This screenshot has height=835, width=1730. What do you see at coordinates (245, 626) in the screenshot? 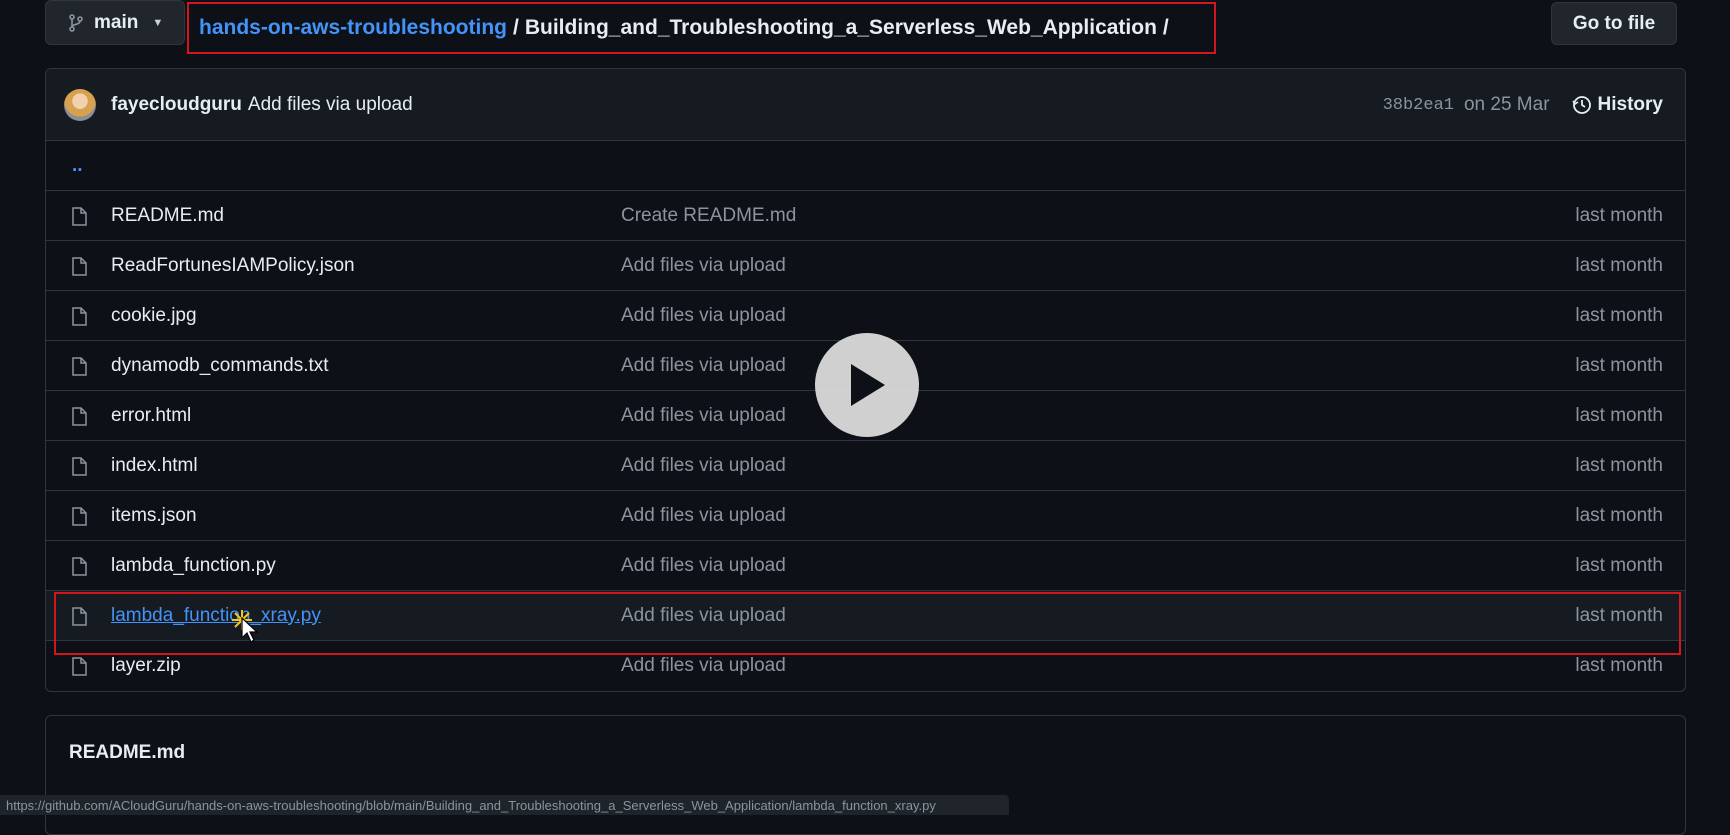
I see `cursor-icon` at bounding box center [245, 626].